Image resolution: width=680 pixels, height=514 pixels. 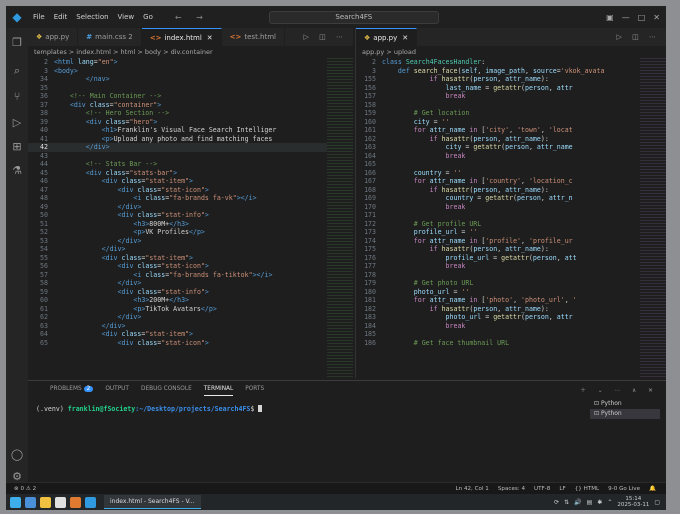 What do you see at coordinates (370, 291) in the screenshot?
I see `line-number: 180` at bounding box center [370, 291].